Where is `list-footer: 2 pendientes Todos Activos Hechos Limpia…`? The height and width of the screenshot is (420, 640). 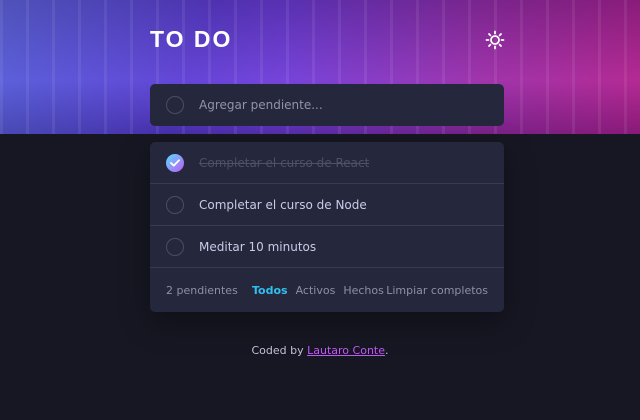
list-footer: 2 pendientes Todos Activos Hechos Limpia… is located at coordinates (327, 290).